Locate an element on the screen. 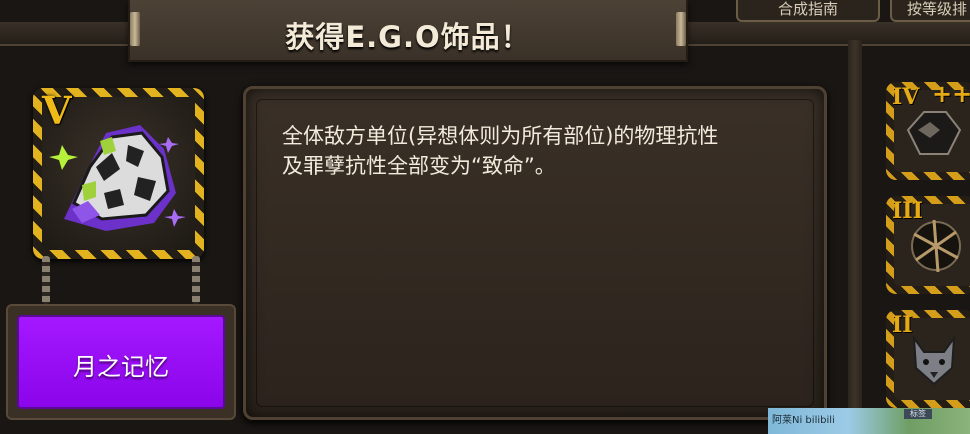 This screenshot has width=970, height=434. video-thumbnail: 阿莱Ni bilibili 标签 is located at coordinates (869, 421).